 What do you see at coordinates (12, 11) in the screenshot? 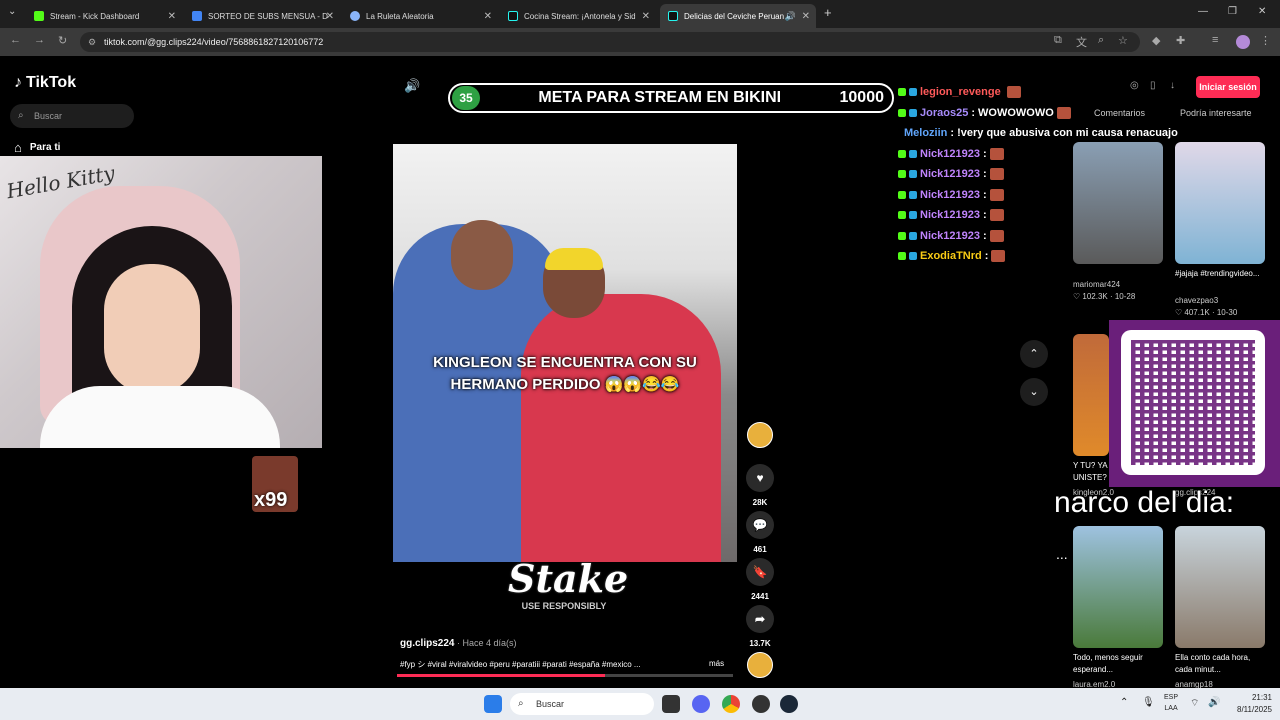
I see `tab-list-icon: ⌄` at bounding box center [12, 11].